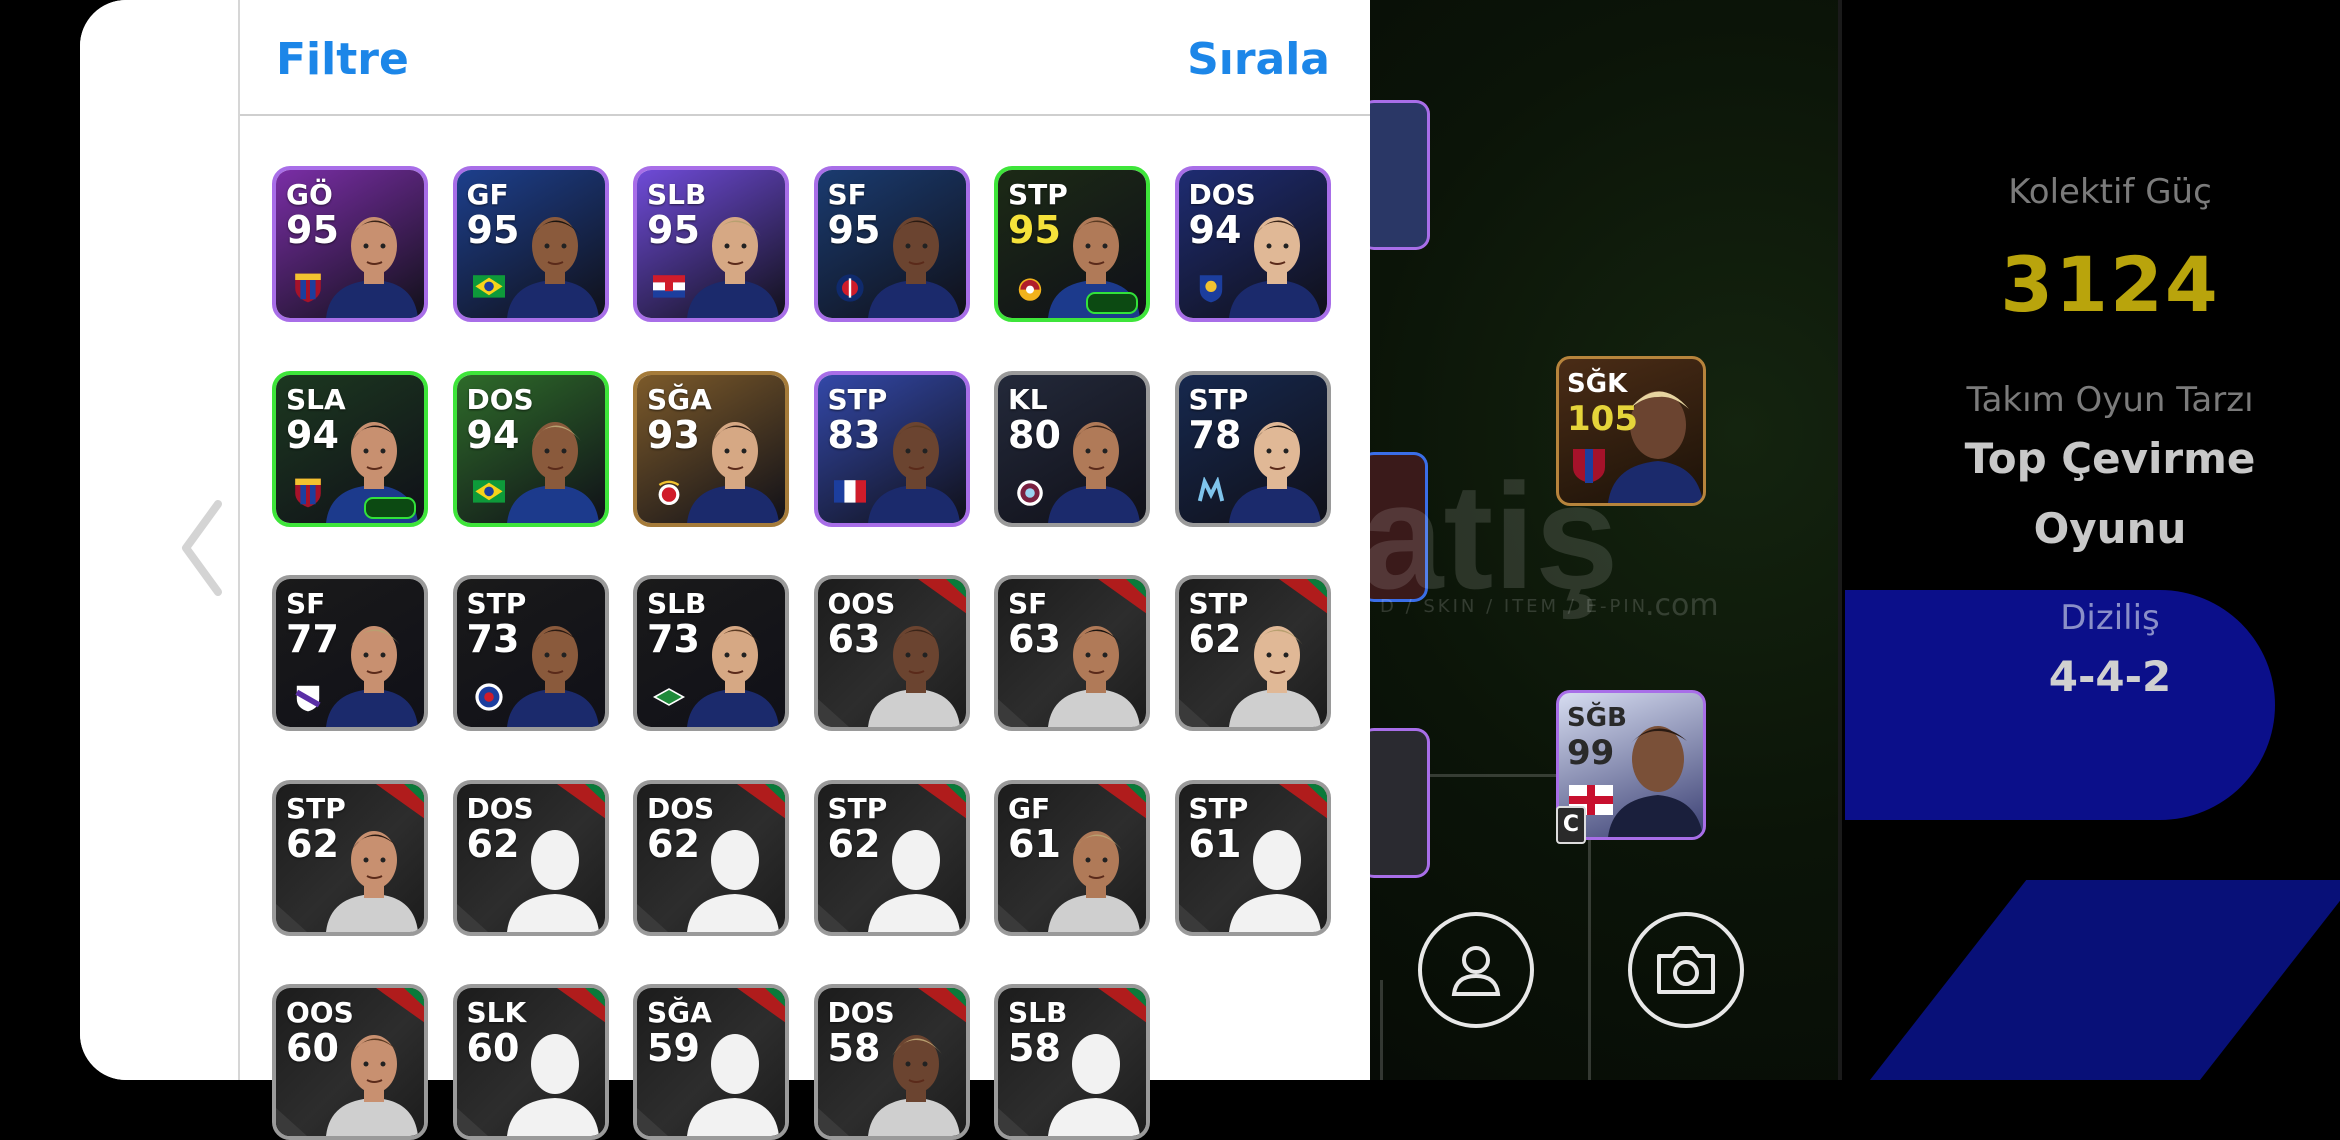 The width and height of the screenshot is (2340, 1140). What do you see at coordinates (1215, 230) in the screenshot?
I see `player-rating: 94` at bounding box center [1215, 230].